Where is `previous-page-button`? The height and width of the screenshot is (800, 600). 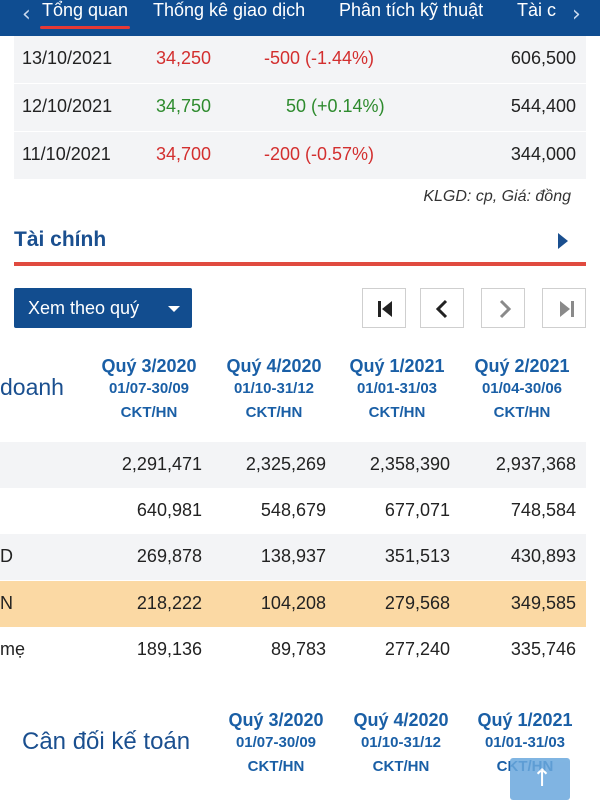
previous-page-button is located at coordinates (442, 308).